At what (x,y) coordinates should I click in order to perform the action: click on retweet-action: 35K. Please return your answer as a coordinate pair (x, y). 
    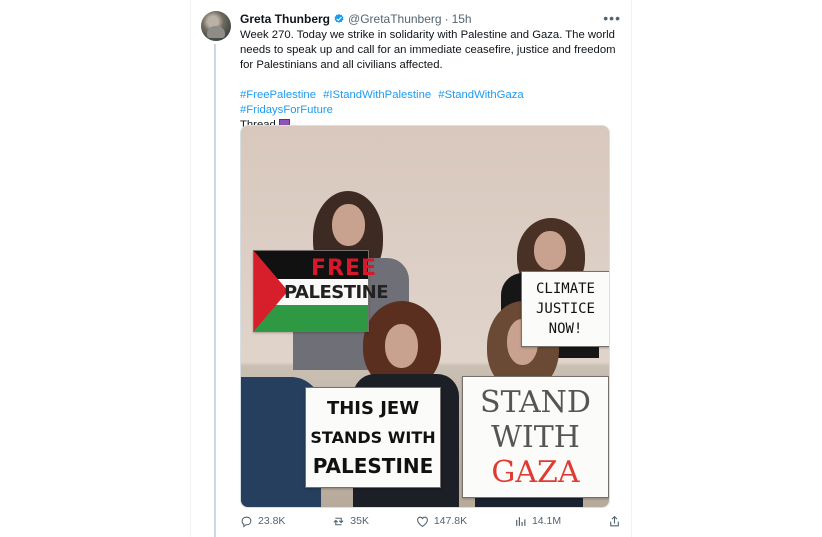
    Looking at the image, I should click on (350, 521).